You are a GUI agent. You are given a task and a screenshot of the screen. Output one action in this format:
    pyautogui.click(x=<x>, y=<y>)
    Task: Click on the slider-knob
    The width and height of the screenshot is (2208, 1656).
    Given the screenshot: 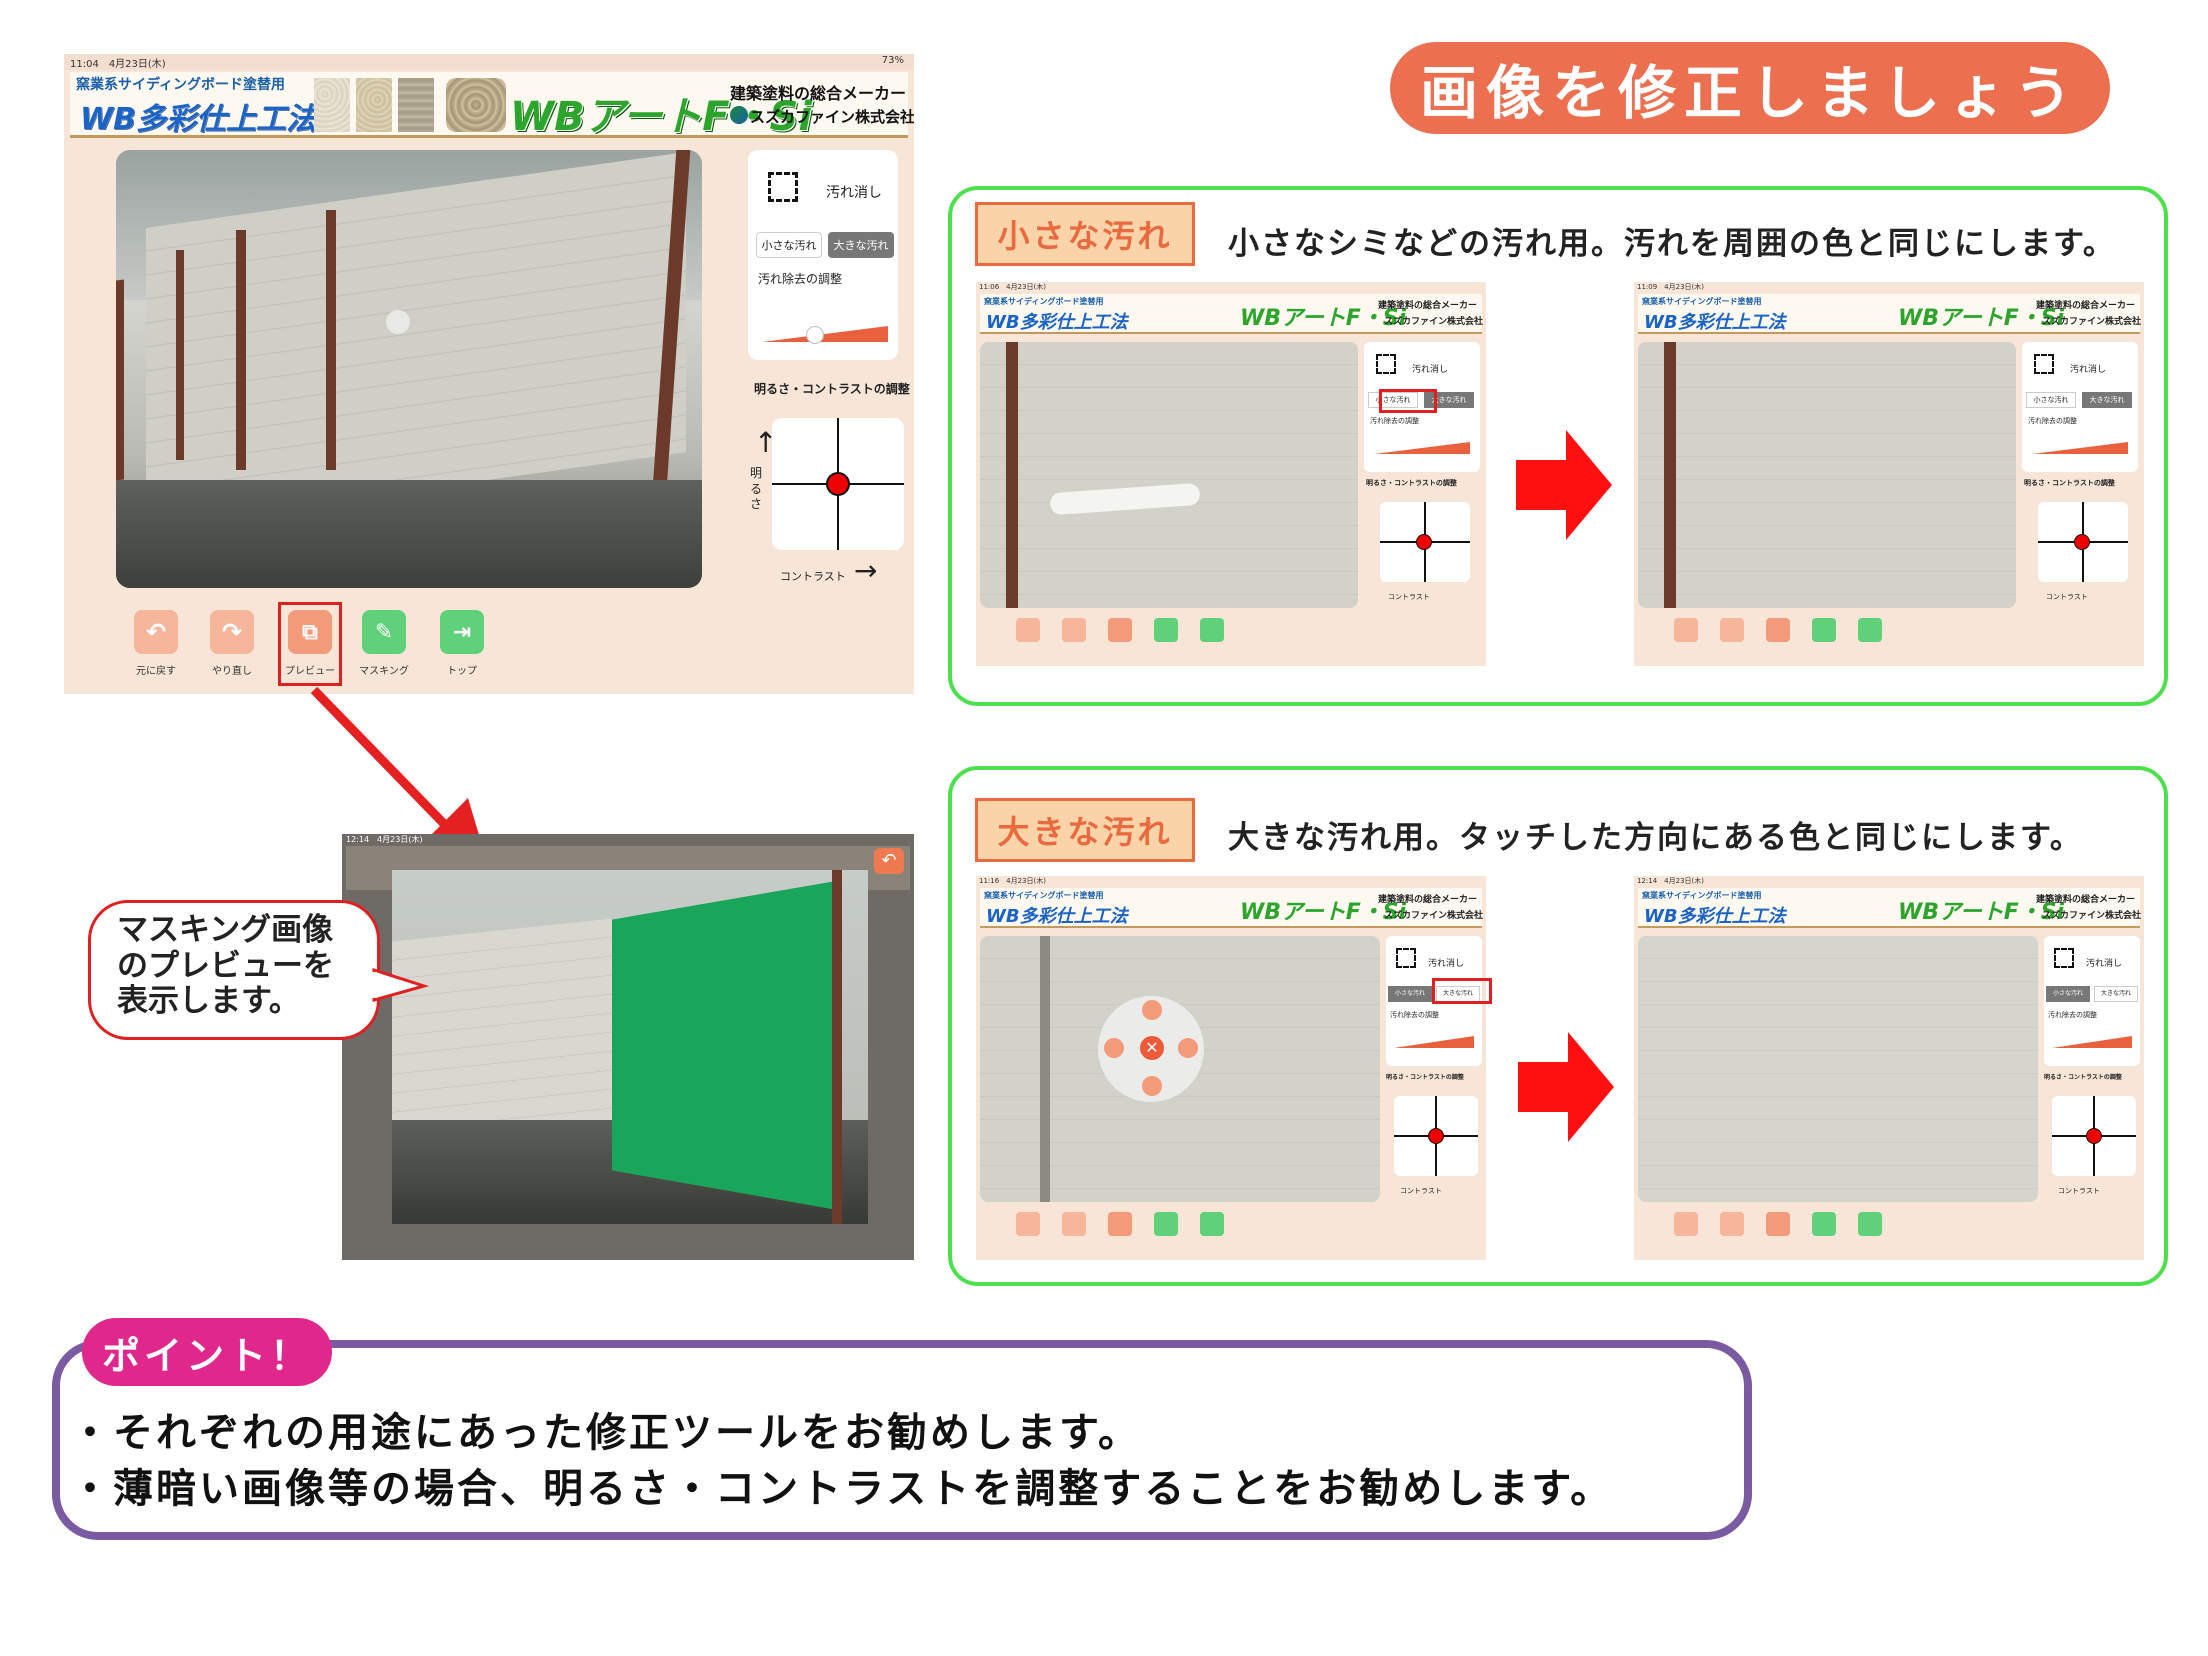 What is the action you would take?
    pyautogui.click(x=815, y=335)
    